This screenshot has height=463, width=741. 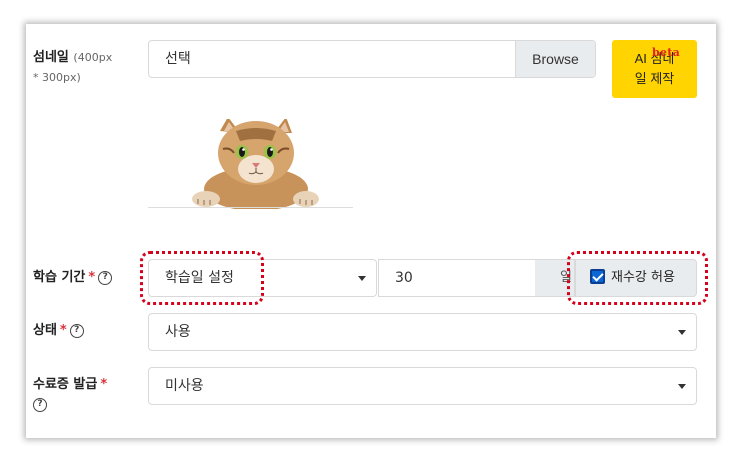 I want to click on study-period-label: 학습 기간 *?, so click(x=73, y=278).